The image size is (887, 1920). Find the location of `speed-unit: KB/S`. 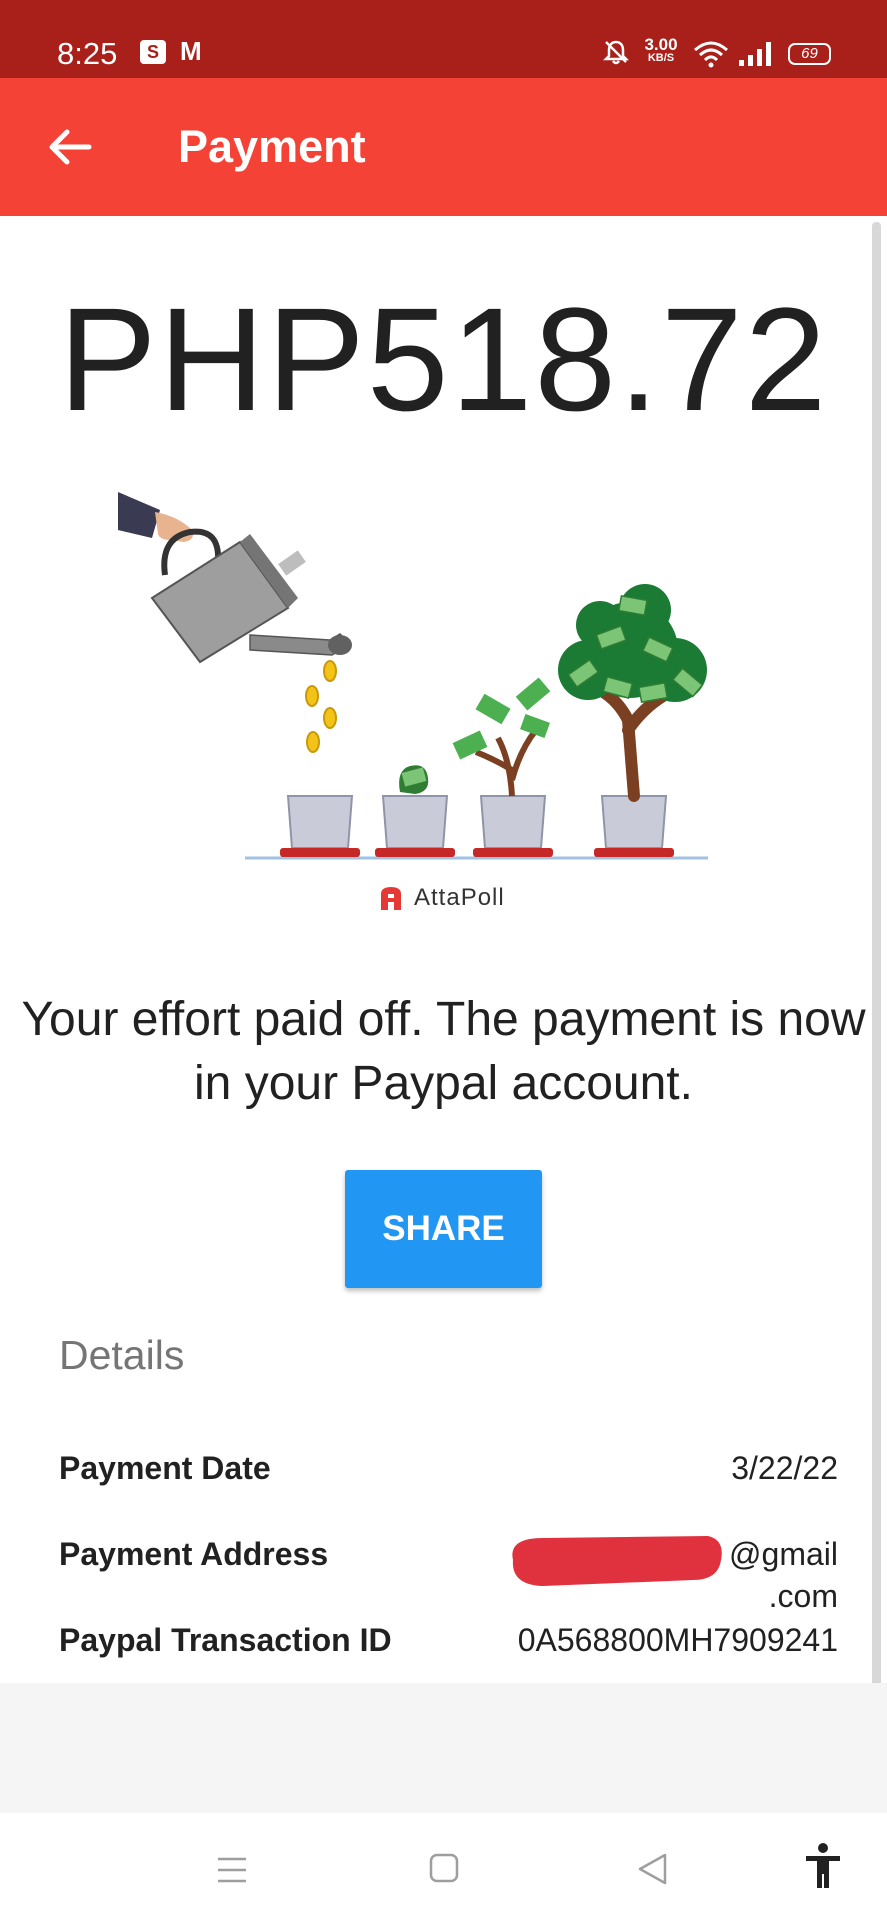

speed-unit: KB/S is located at coordinates (661, 58).